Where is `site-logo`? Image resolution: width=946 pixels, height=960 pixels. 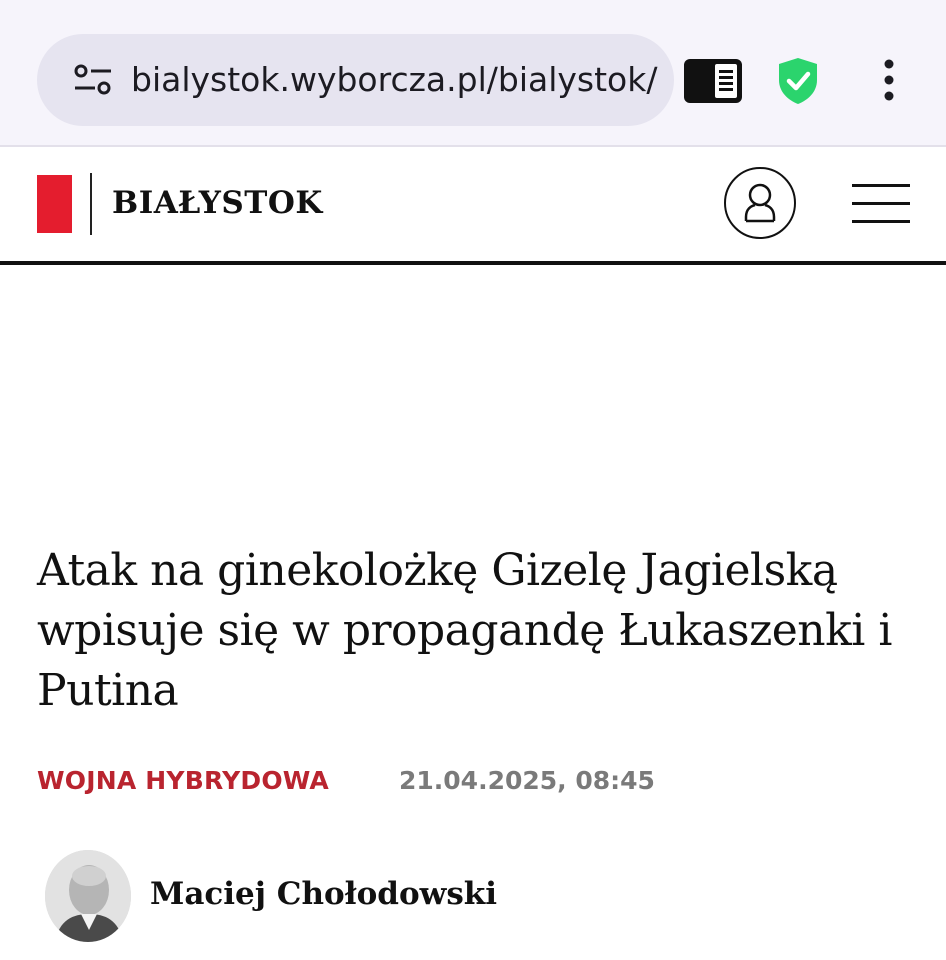
site-logo is located at coordinates (54, 204).